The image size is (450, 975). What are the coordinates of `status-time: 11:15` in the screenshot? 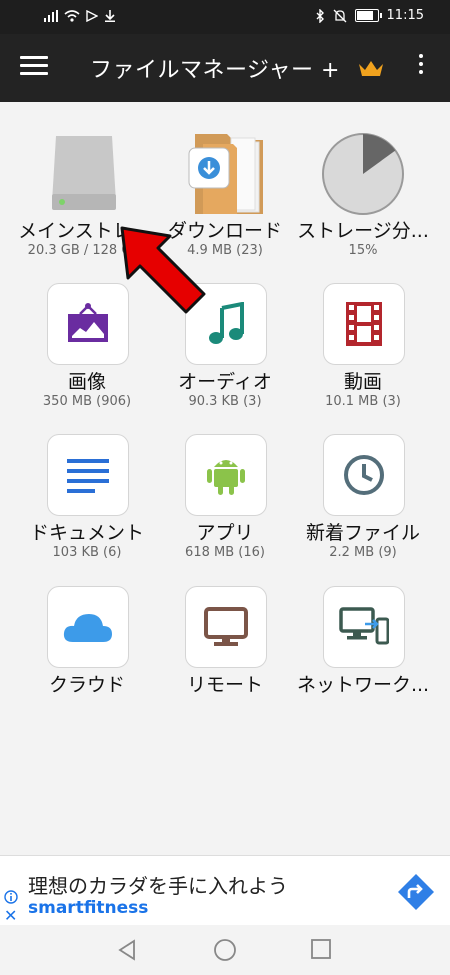 It's located at (405, 15).